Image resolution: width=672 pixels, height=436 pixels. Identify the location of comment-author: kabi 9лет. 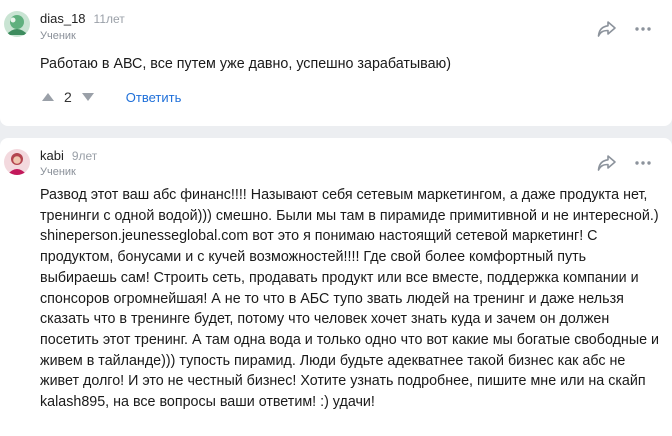
(68, 155).